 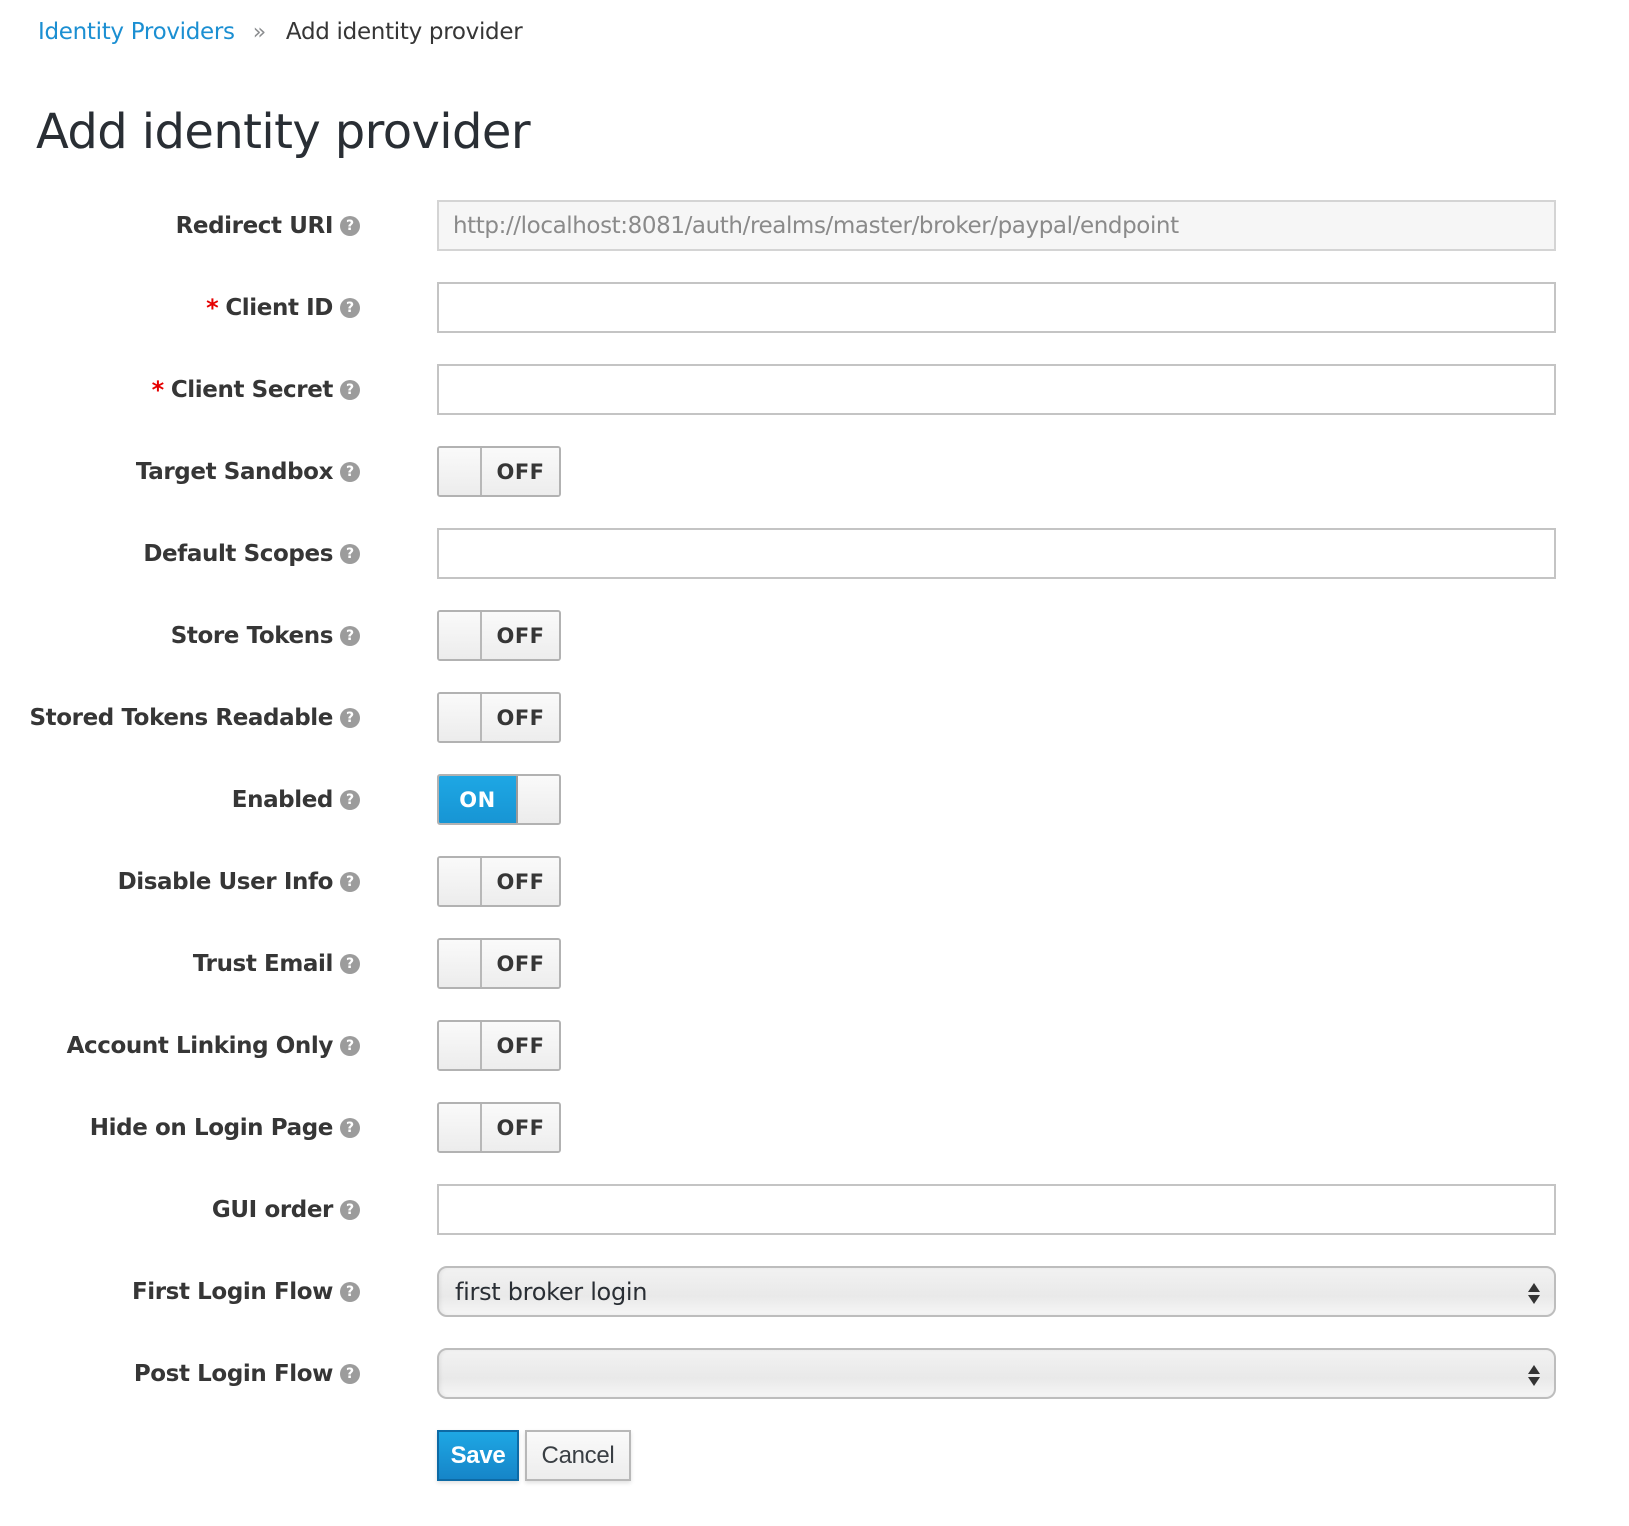 What do you see at coordinates (404, 32) in the screenshot?
I see `breadcrumb-current: Add identity provider` at bounding box center [404, 32].